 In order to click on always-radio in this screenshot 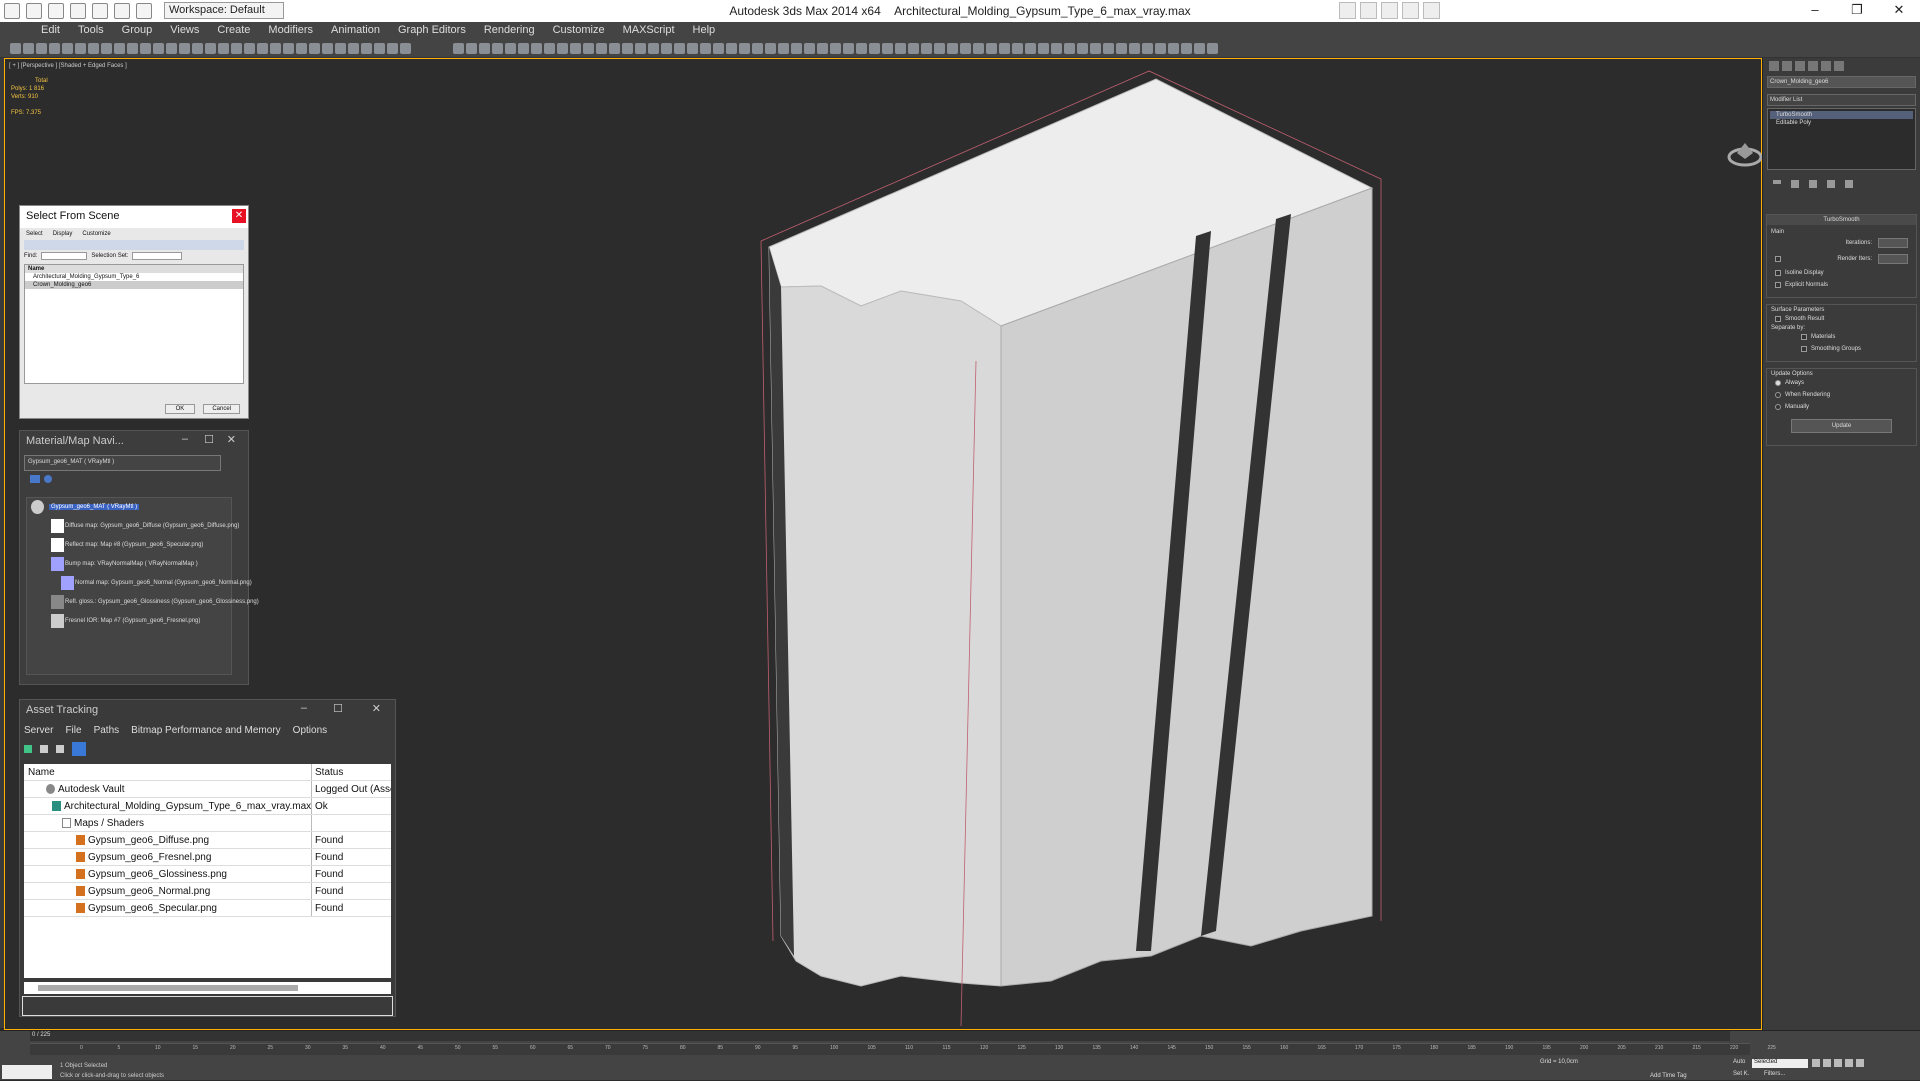, I will do `click(1778, 383)`.